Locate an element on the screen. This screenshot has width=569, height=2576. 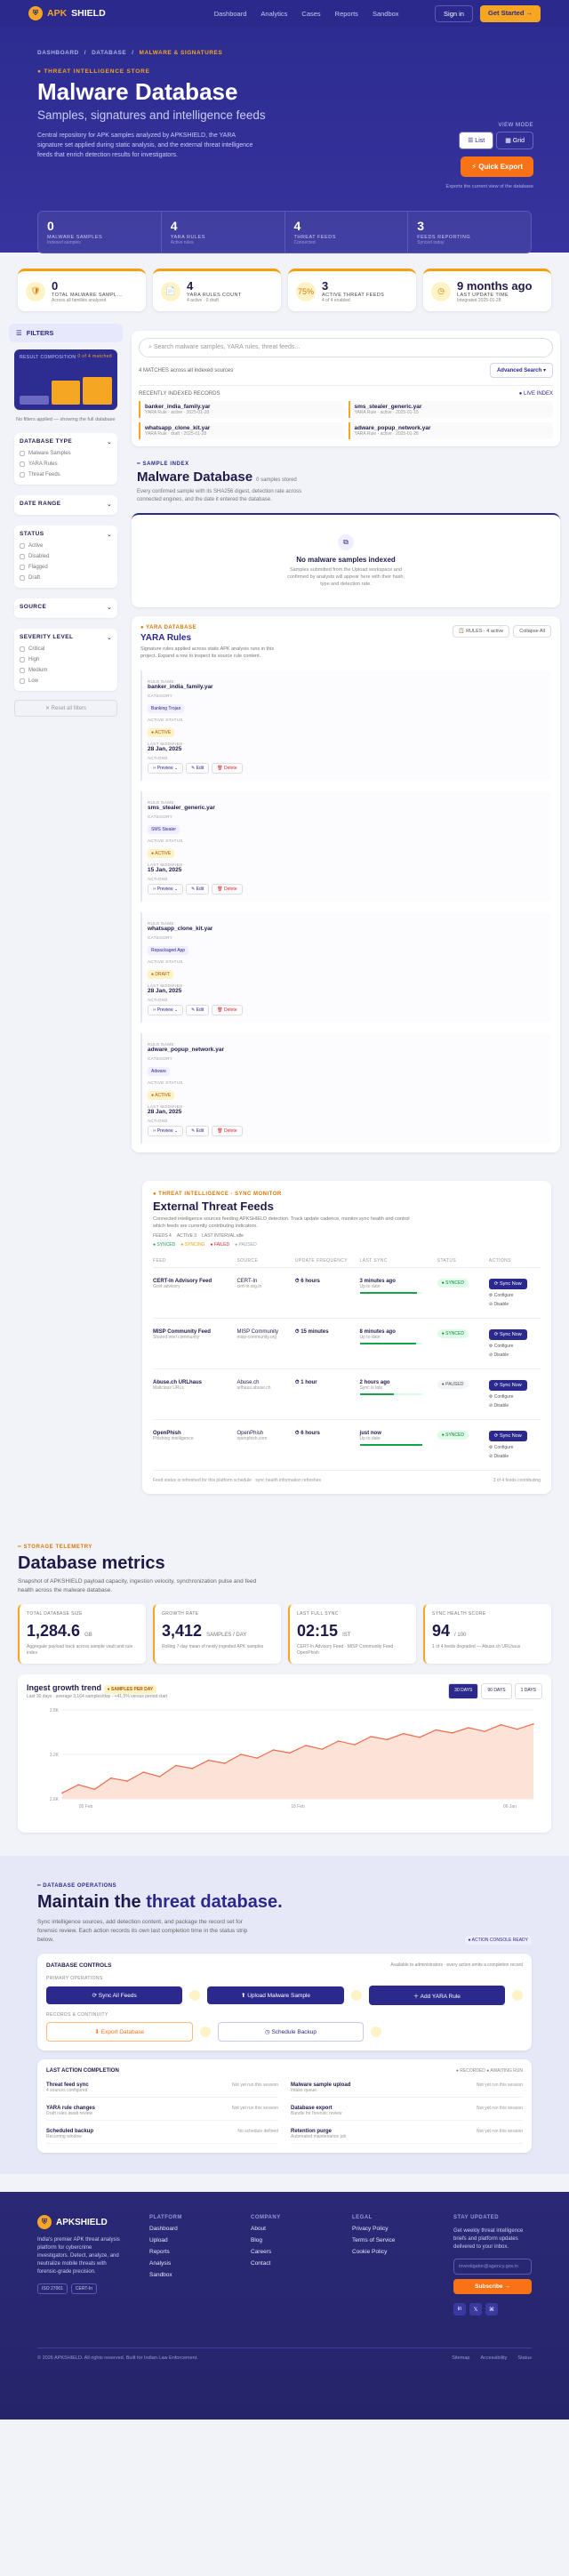
filter-option: Malware Samples is located at coordinates (66, 453).